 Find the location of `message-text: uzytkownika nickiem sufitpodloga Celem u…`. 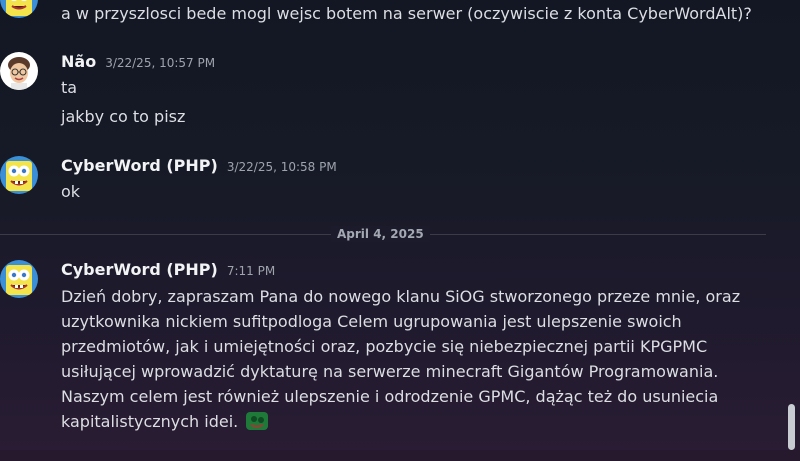

message-text: uzytkownika nickiem sufitpodloga Celem u… is located at coordinates (371, 321).